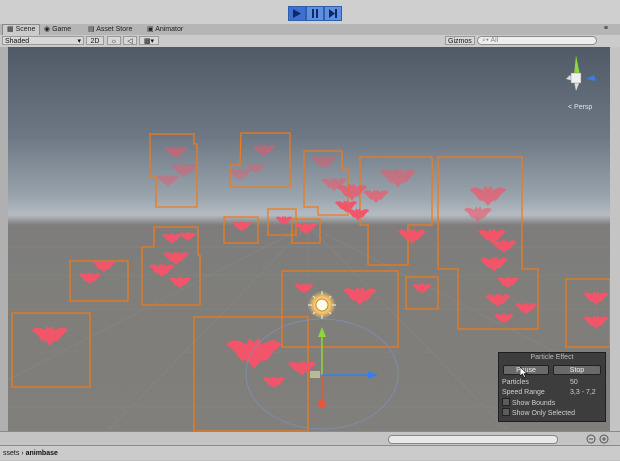  Describe the element at coordinates (322, 360) in the screenshot. I see `transform-gizmo` at that location.